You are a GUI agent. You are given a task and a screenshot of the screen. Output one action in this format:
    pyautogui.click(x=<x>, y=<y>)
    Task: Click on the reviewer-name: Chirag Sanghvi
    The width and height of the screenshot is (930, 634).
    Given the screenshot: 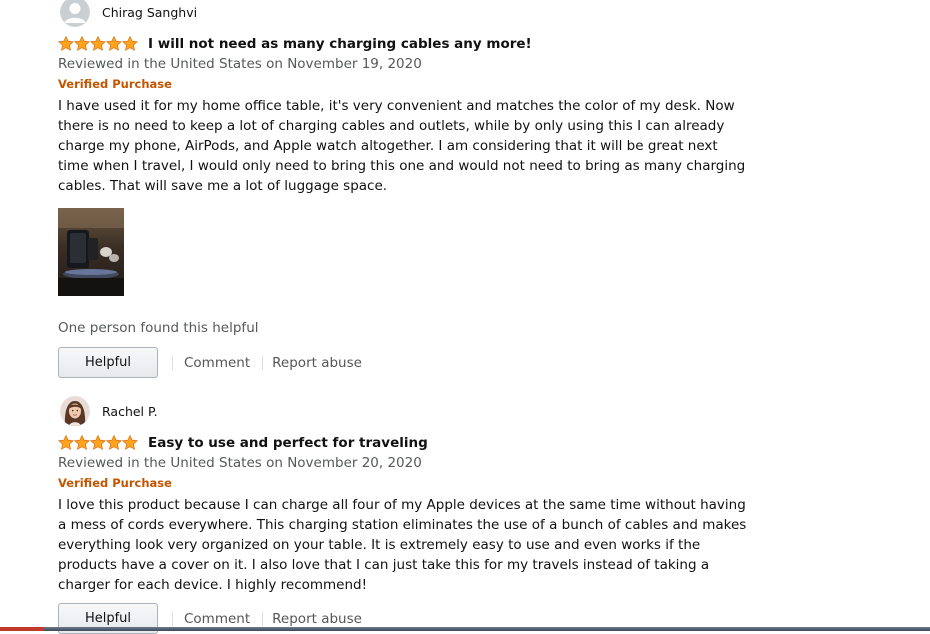 What is the action you would take?
    pyautogui.click(x=150, y=12)
    